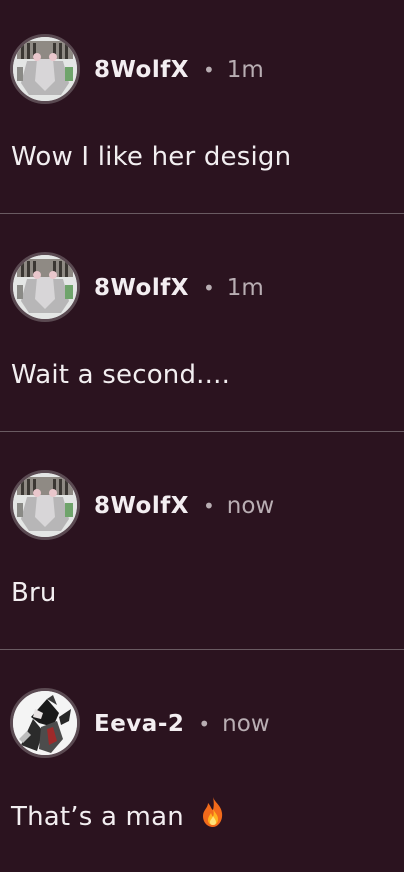 Image resolution: width=404 pixels, height=872 pixels. What do you see at coordinates (34, 593) in the screenshot?
I see `comment-text: Bru` at bounding box center [34, 593].